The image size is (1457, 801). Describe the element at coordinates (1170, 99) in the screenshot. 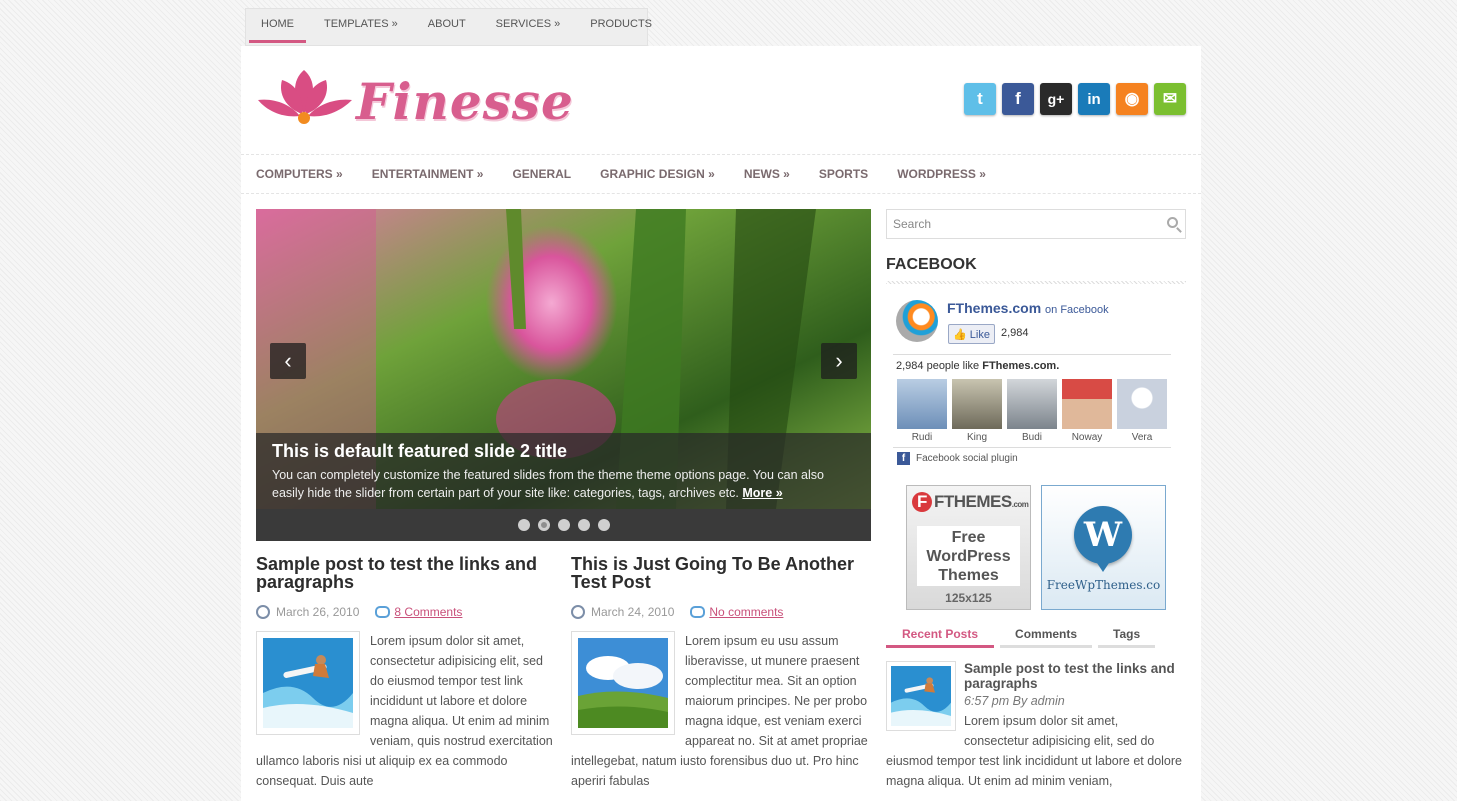

I see `email-icon: ✉` at that location.